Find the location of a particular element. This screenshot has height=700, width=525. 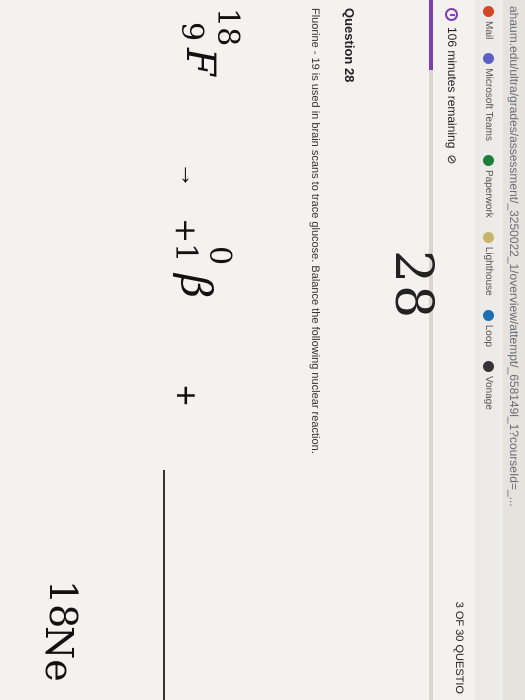

bookmark-label: Microsoft Teams is located at coordinates (489, 104).